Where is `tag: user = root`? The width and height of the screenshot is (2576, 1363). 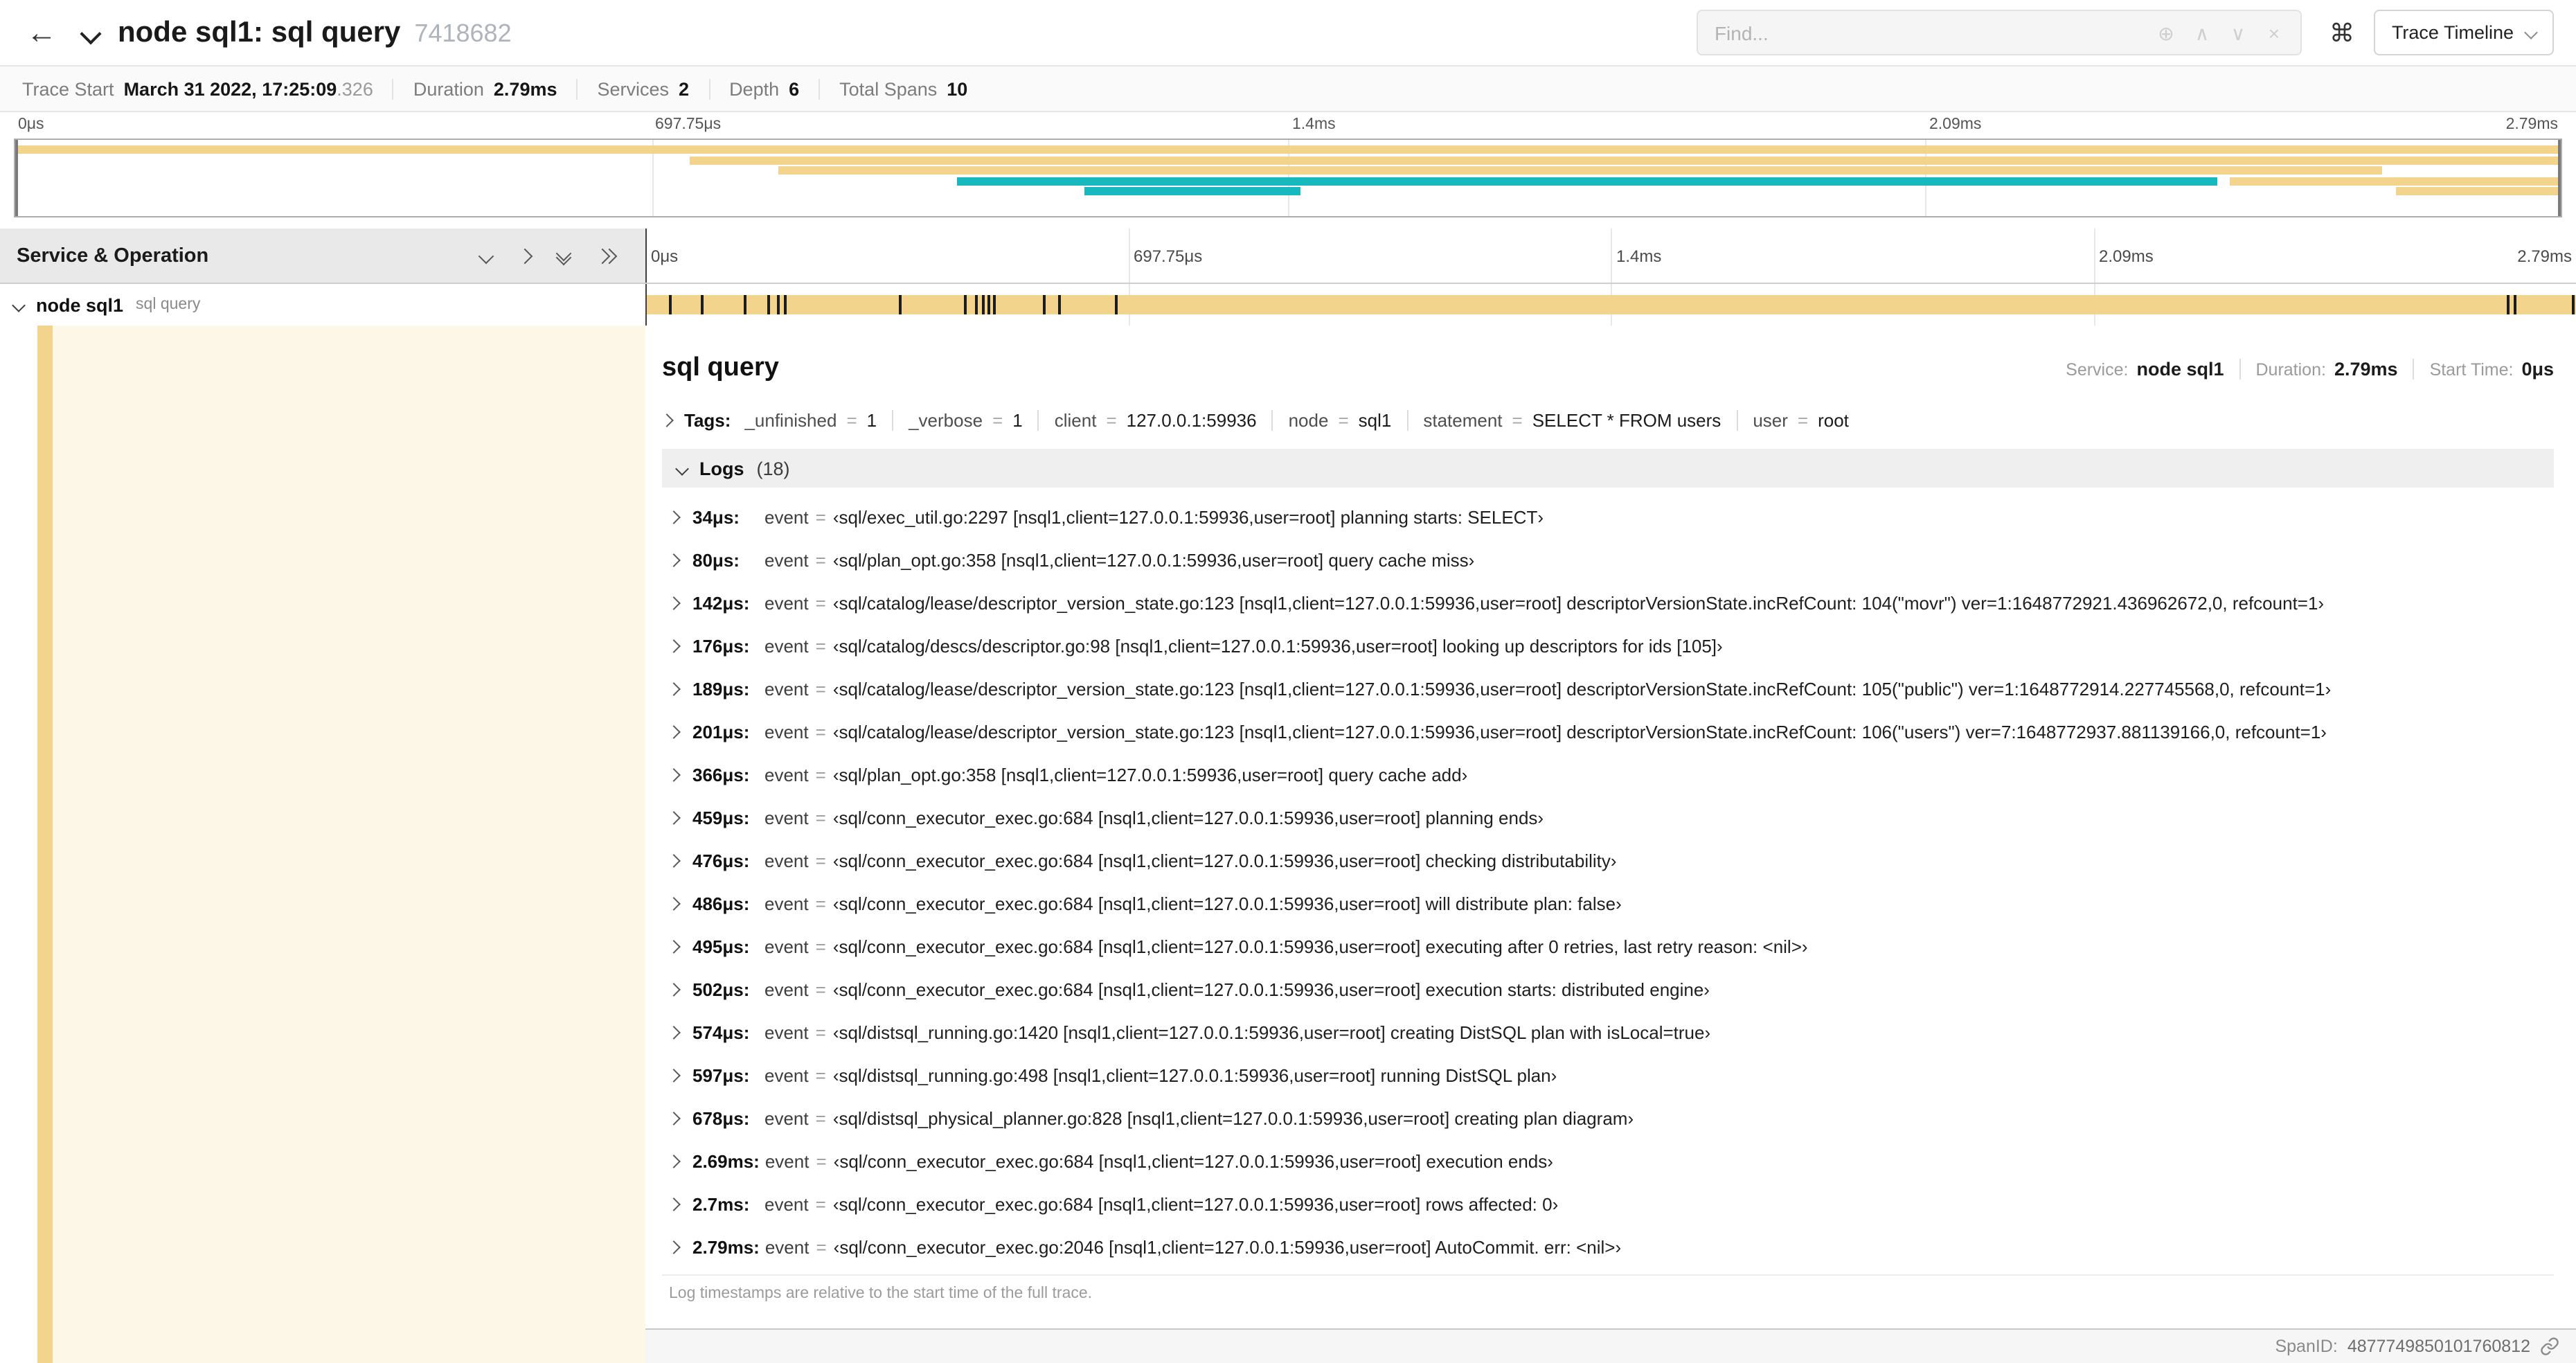 tag: user = root is located at coordinates (1801, 421).